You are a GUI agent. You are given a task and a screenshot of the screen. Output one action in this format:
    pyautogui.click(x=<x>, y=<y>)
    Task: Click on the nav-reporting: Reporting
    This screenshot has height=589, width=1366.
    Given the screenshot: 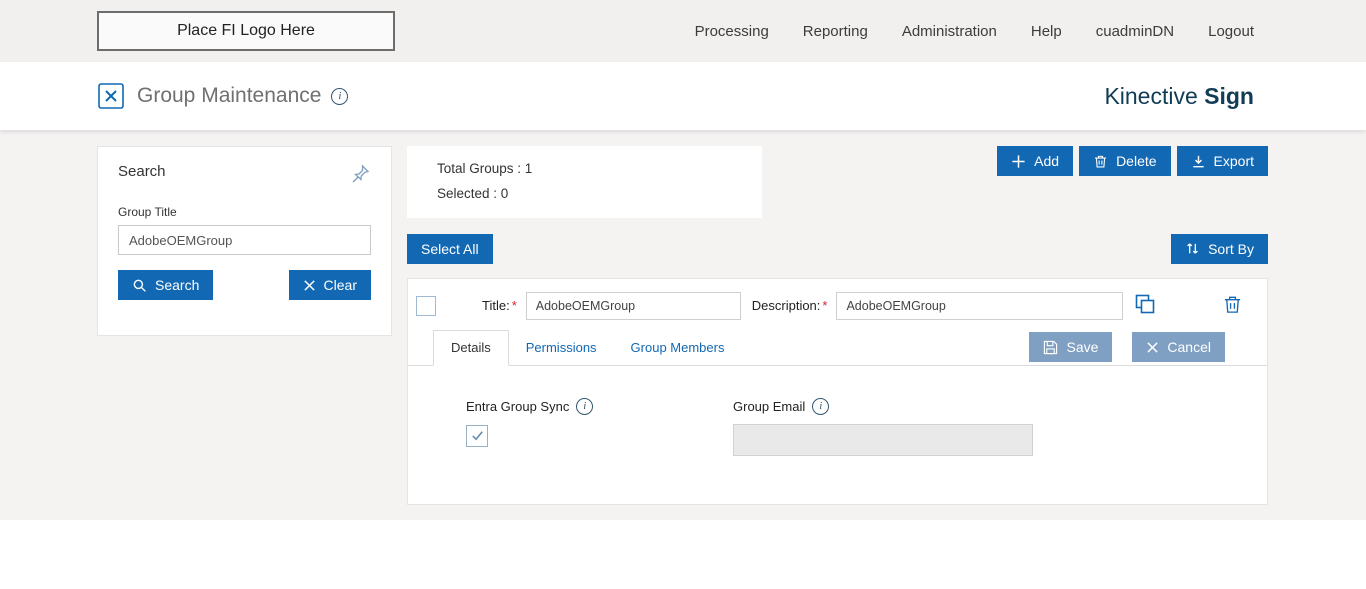 What is the action you would take?
    pyautogui.click(x=835, y=31)
    